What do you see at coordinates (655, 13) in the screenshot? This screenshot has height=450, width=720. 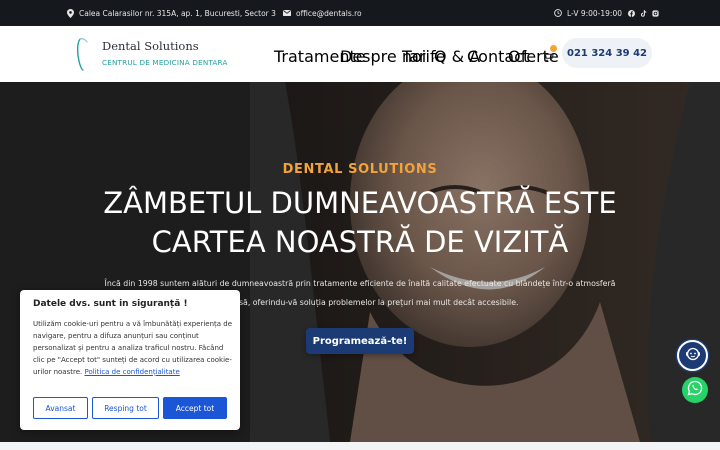 I see `instagram-icon` at bounding box center [655, 13].